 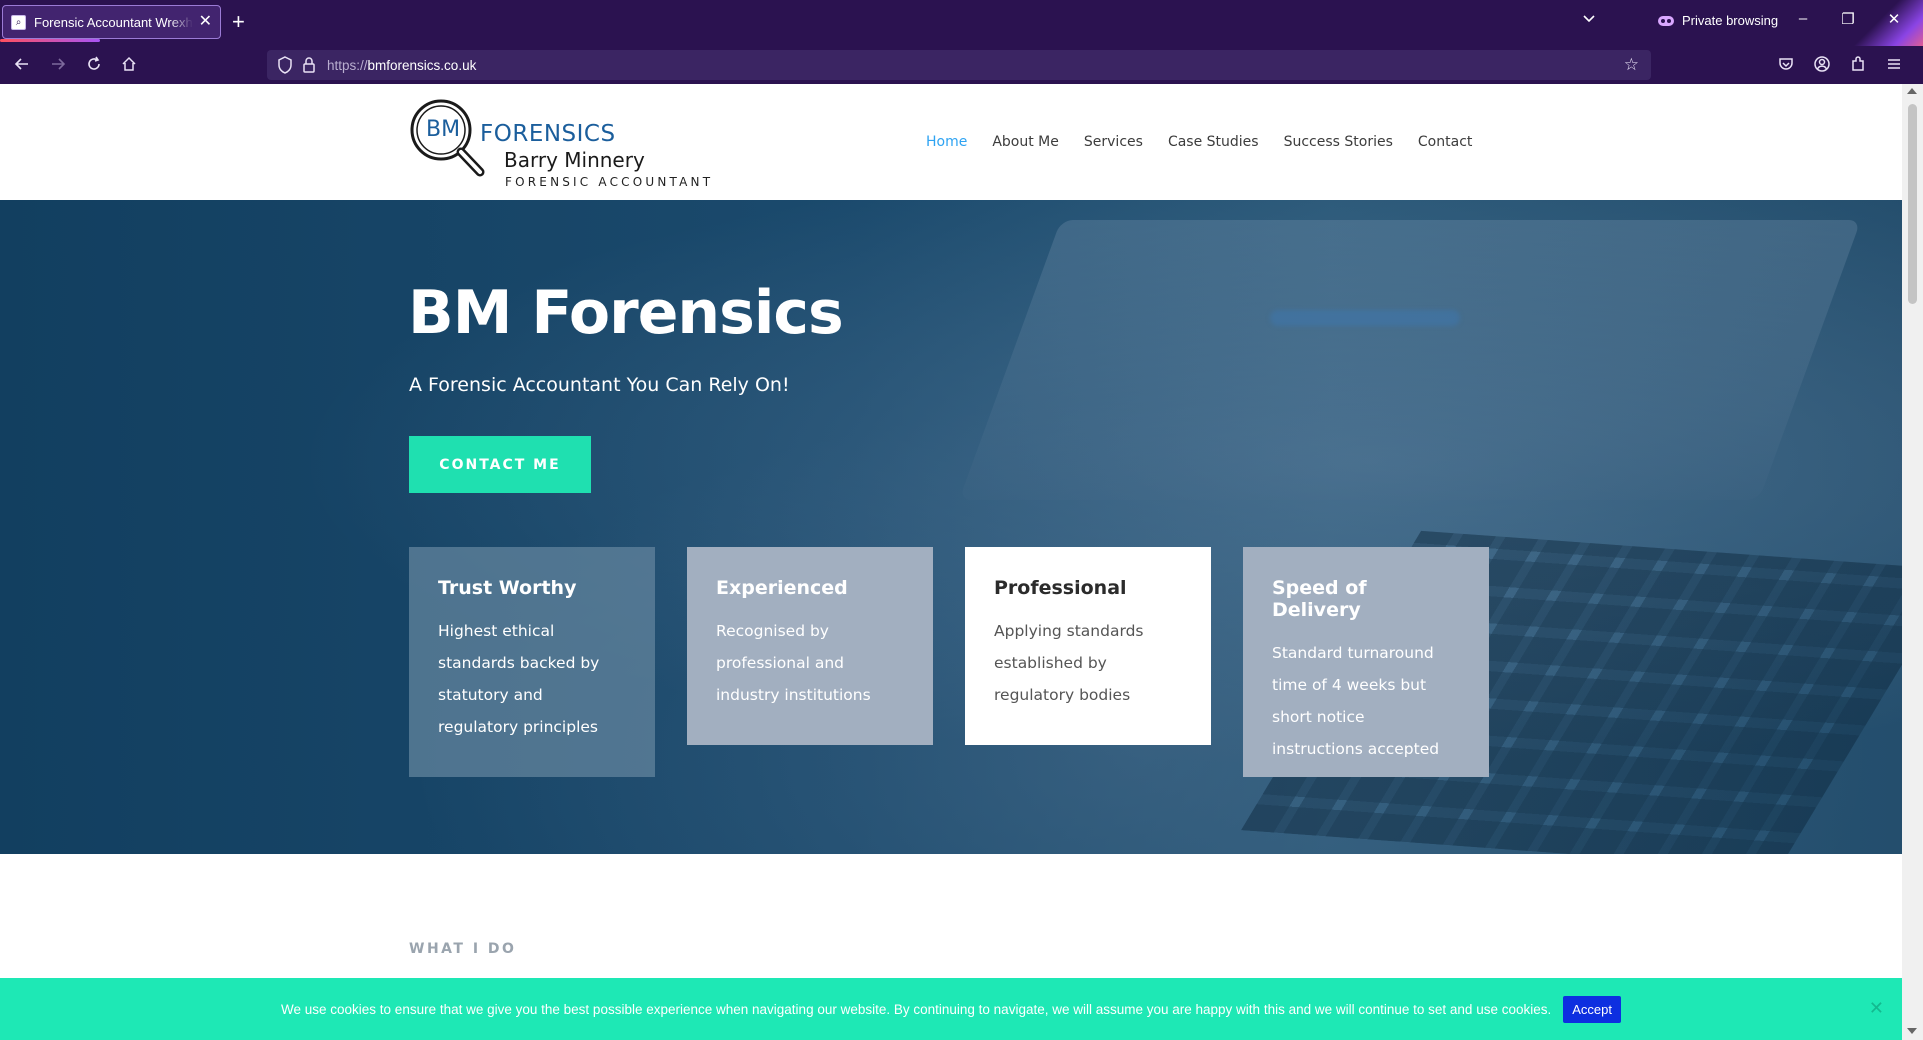 What do you see at coordinates (58, 65) in the screenshot?
I see `forward-icon` at bounding box center [58, 65].